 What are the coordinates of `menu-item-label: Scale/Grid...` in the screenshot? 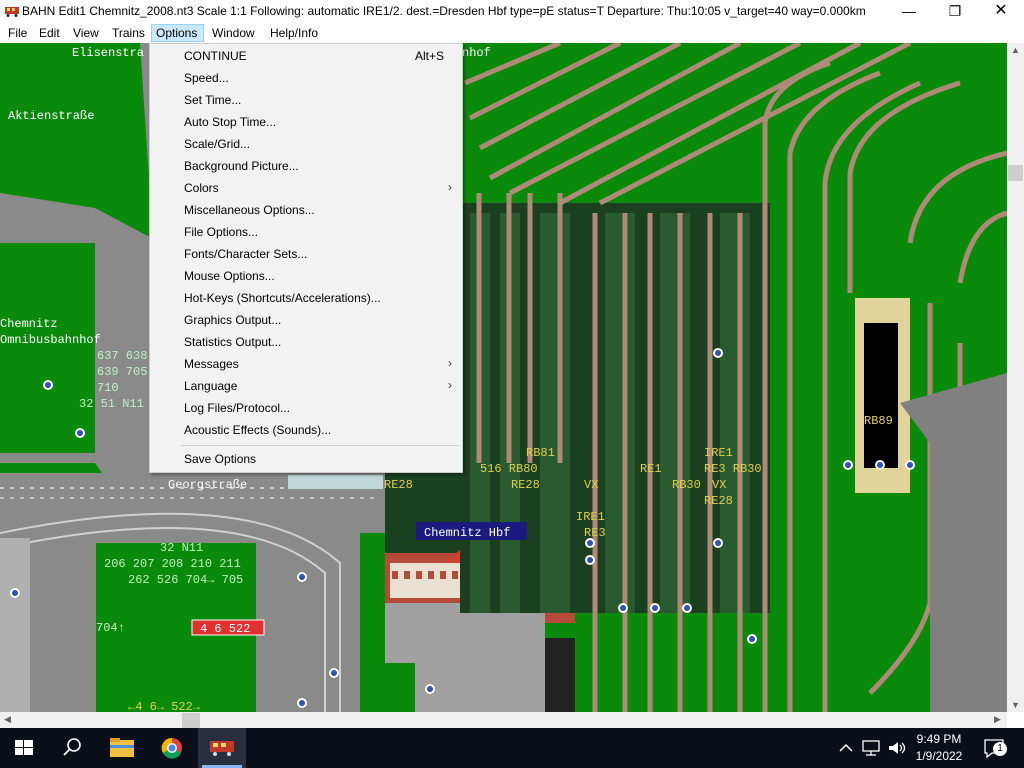 It's located at (217, 144).